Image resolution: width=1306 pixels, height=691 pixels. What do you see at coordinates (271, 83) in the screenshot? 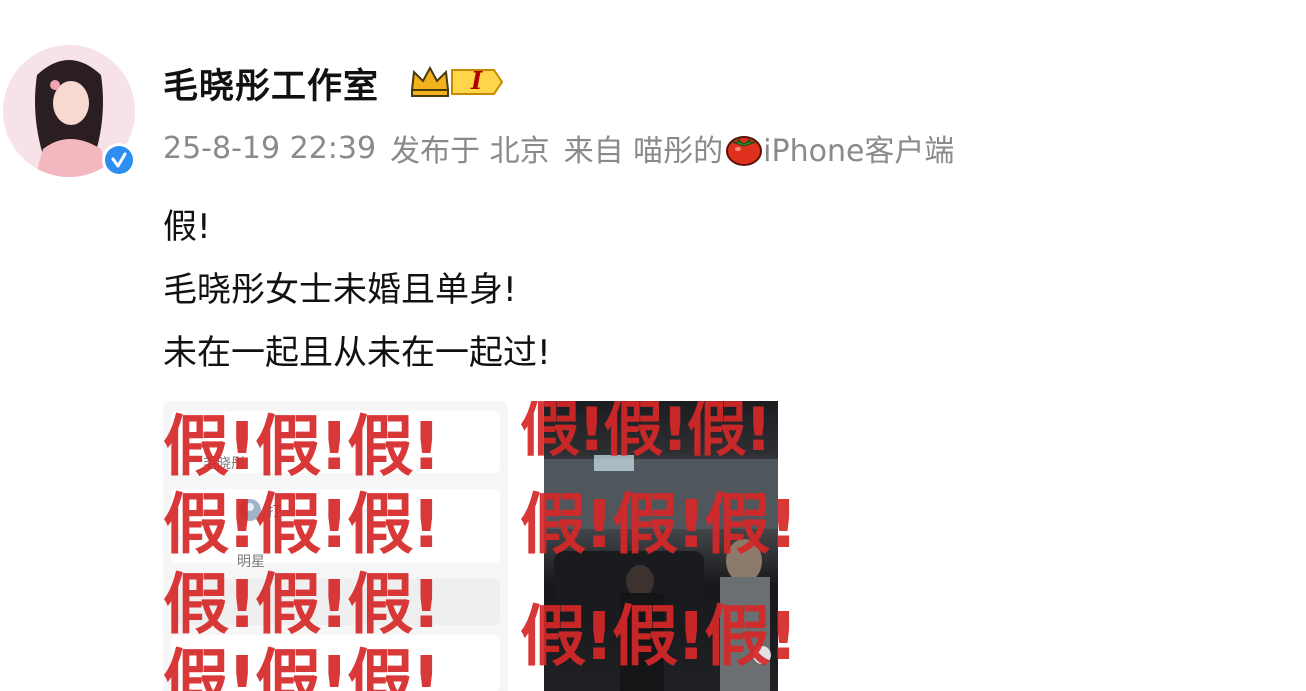
I see `author-name: 毛晓彤工作室` at bounding box center [271, 83].